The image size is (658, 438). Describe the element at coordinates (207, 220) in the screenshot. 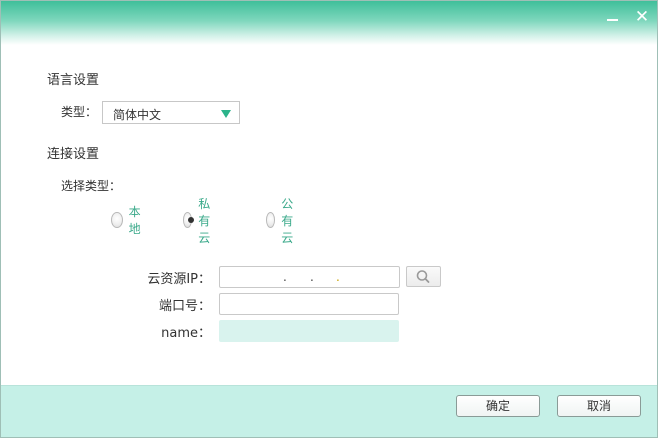

I see `radio-private-cloud-label: 私有云` at that location.